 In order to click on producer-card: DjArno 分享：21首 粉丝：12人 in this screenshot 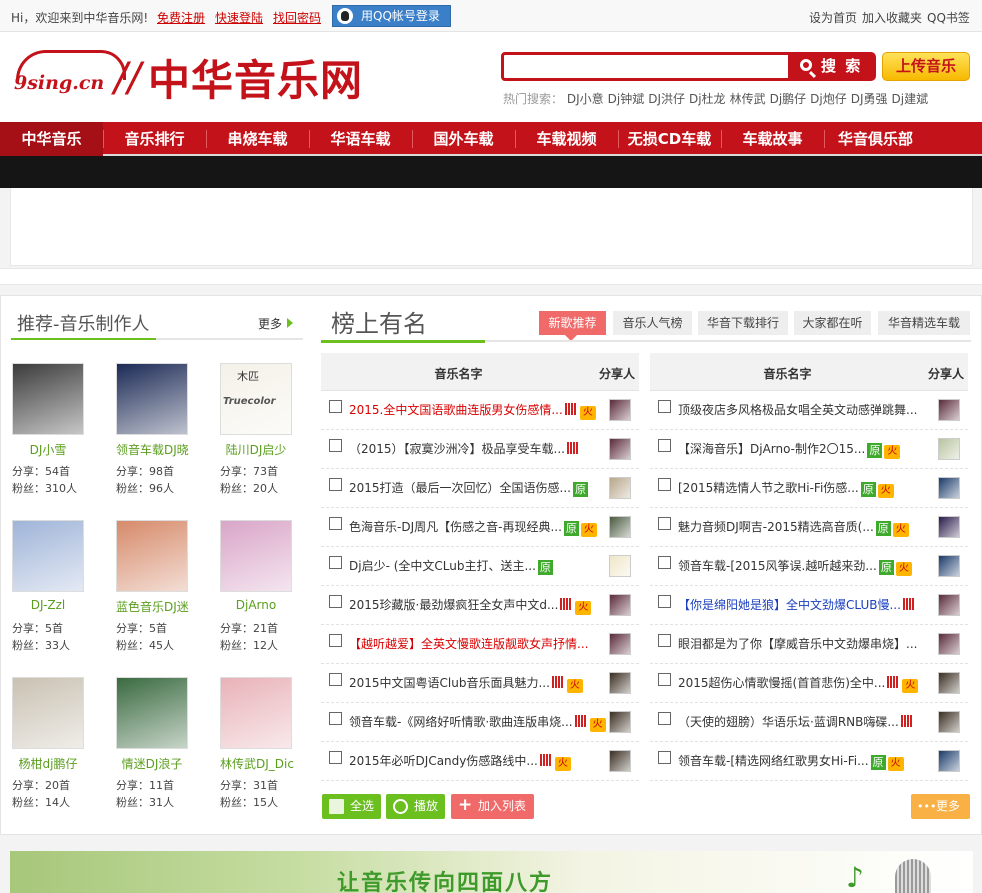, I will do `click(270, 595)`.